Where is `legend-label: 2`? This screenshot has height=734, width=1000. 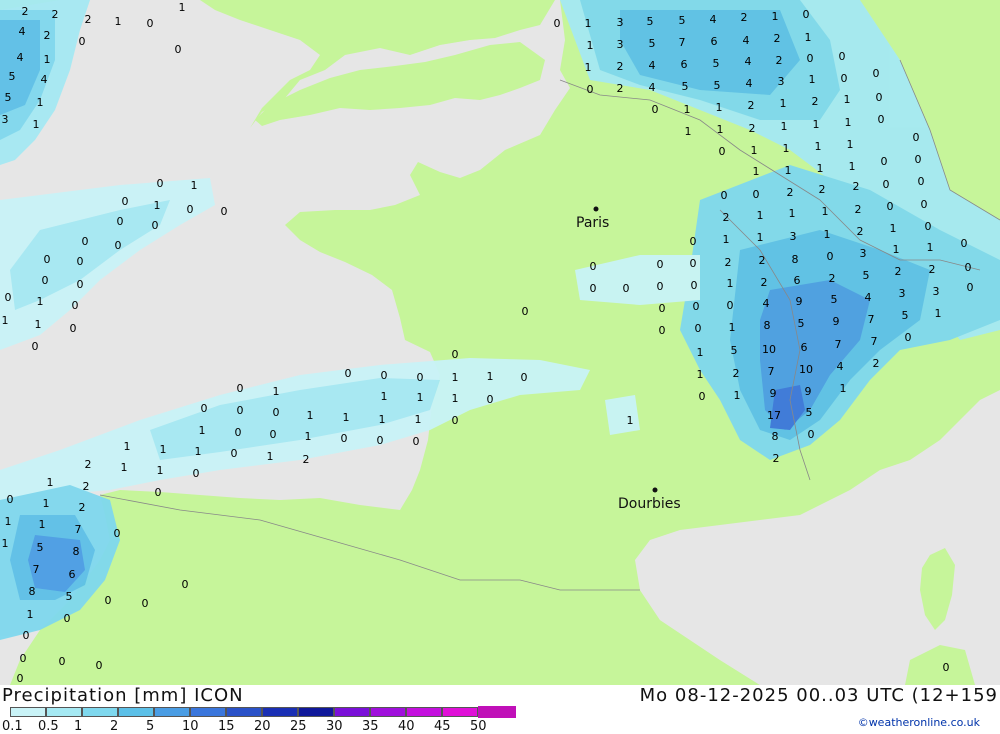
legend-label: 2 is located at coordinates (114, 726).